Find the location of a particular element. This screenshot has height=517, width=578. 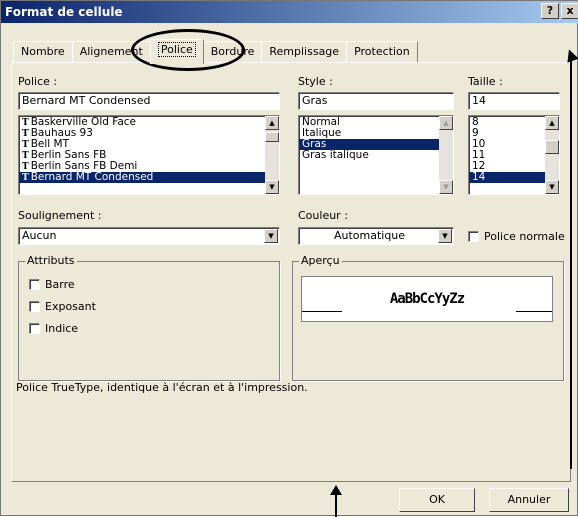

list-item-label: Bernard MT Condensed is located at coordinates (92, 177).